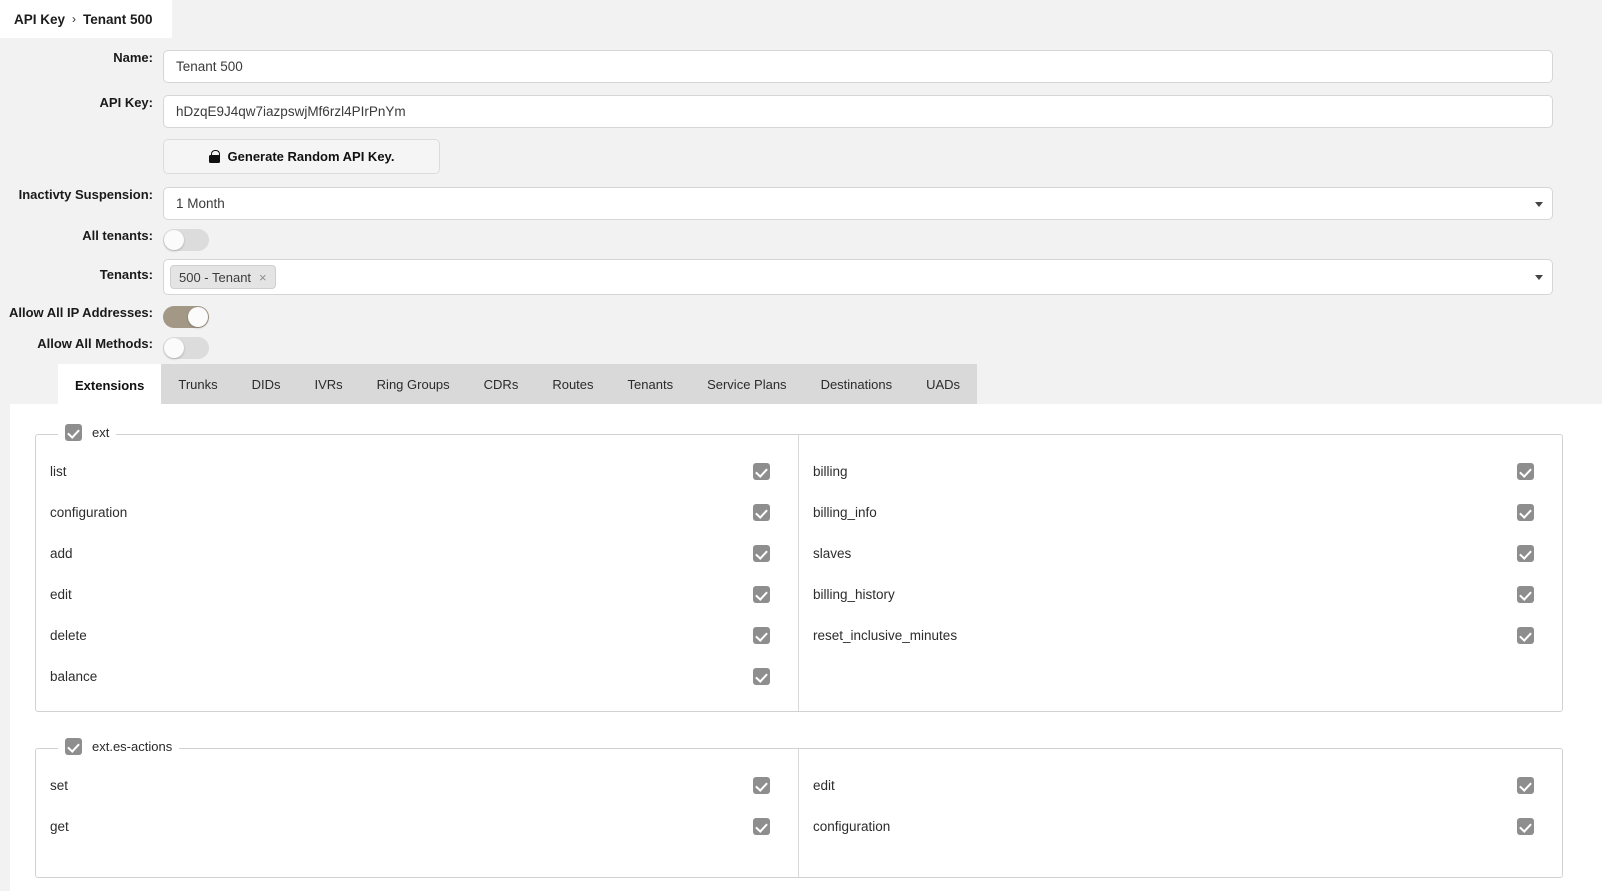  Describe the element at coordinates (858, 66) in the screenshot. I see `name-input: Tenant 500` at that location.